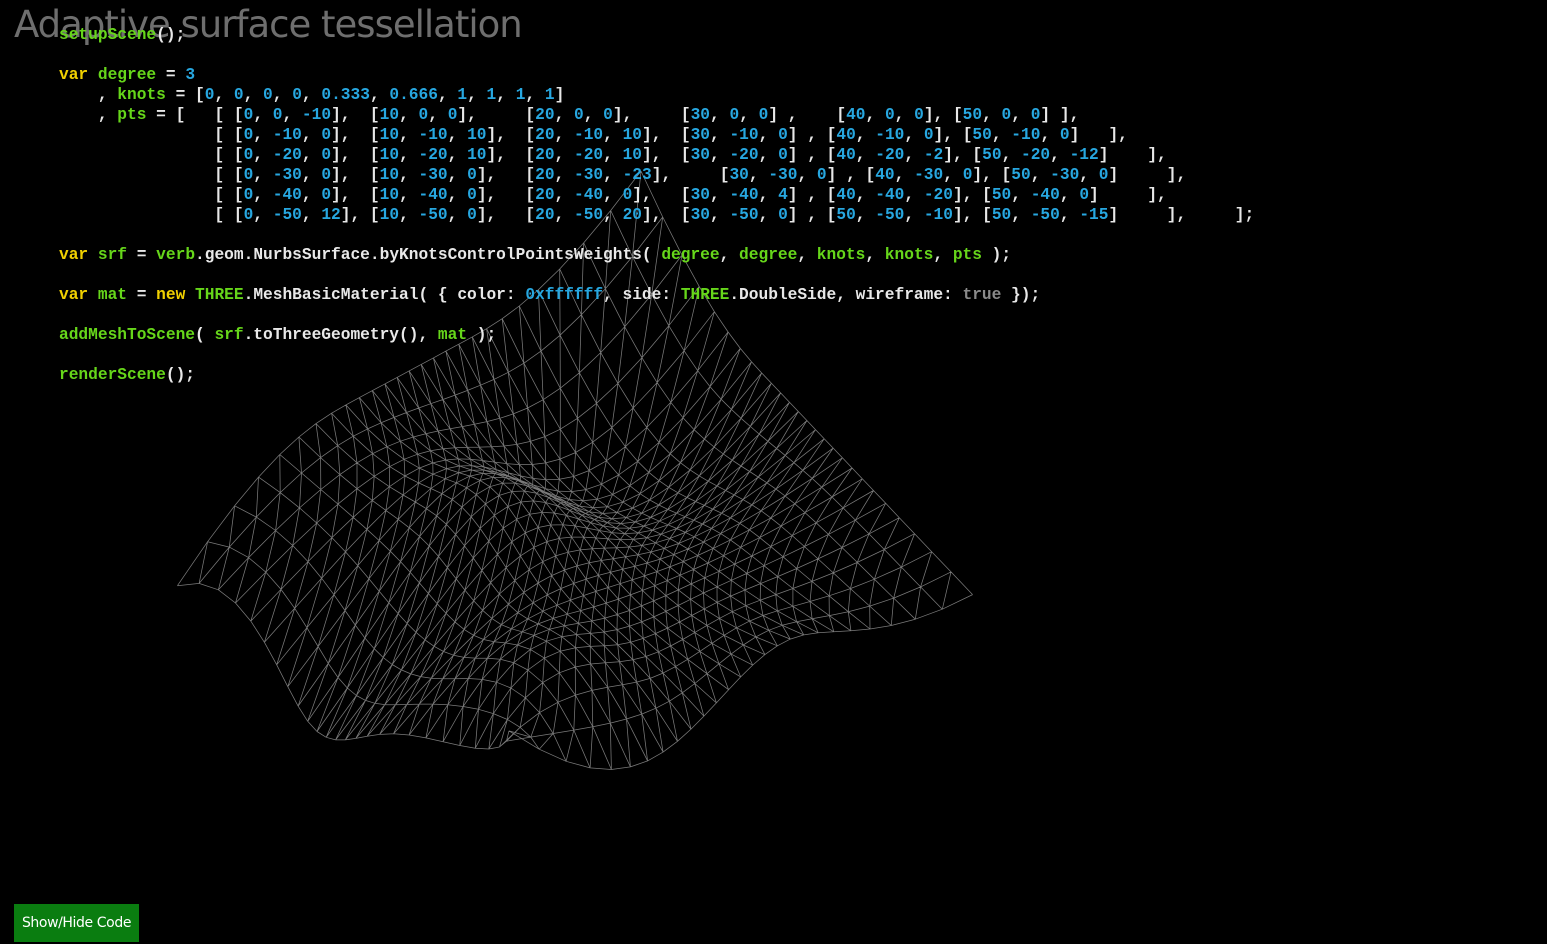 The height and width of the screenshot is (944, 1547). I want to click on code-token: 12, so click(331, 215).